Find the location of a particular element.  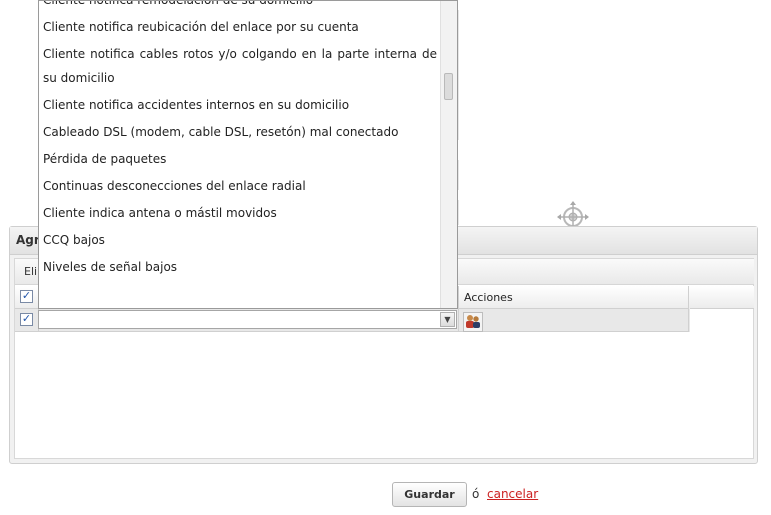

dropdown-option: Niveles de señal bajos is located at coordinates (240, 267).